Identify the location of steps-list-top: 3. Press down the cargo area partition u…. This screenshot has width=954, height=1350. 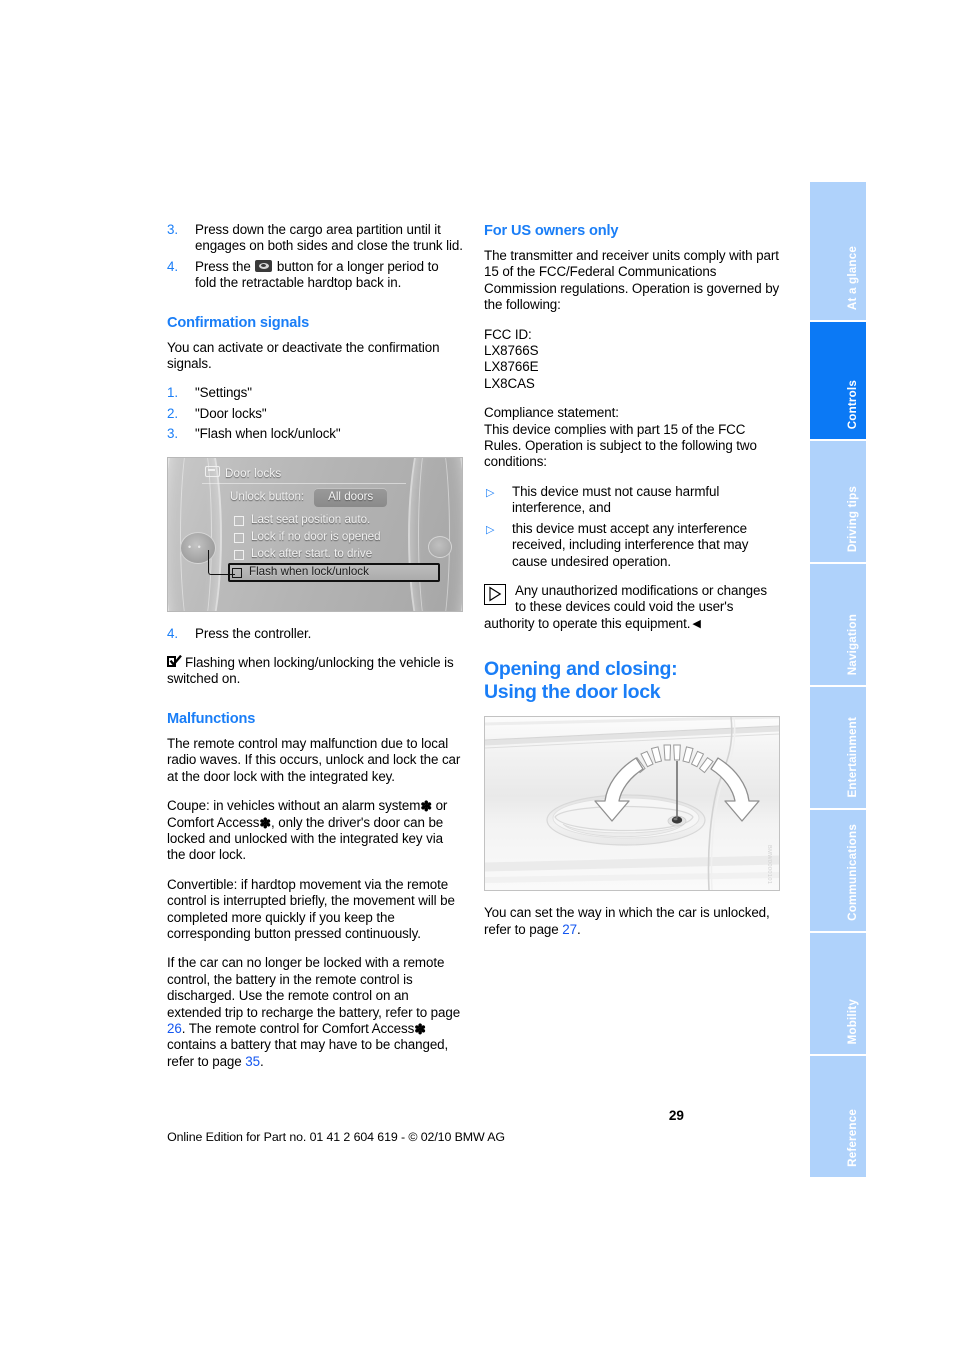
(315, 257).